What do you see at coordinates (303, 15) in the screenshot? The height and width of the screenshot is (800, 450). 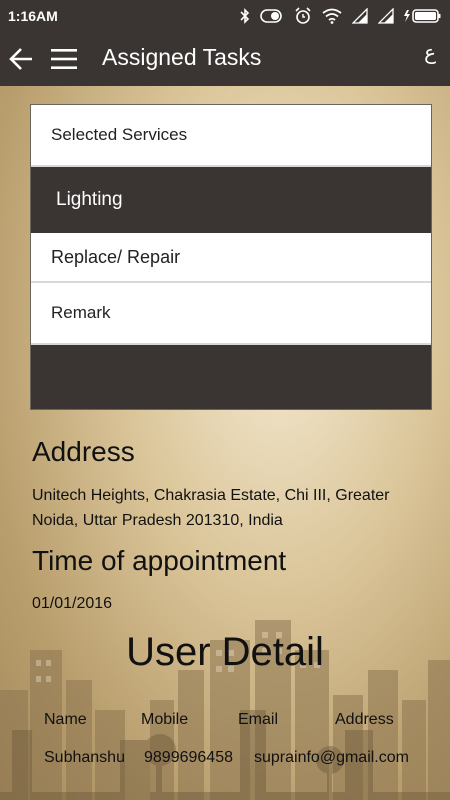 I see `alarm-icon` at bounding box center [303, 15].